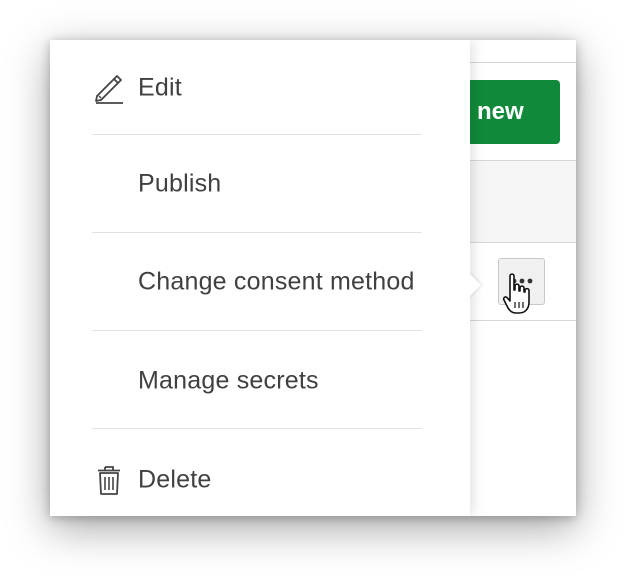  What do you see at coordinates (109, 89) in the screenshot?
I see `pencil-icon` at bounding box center [109, 89].